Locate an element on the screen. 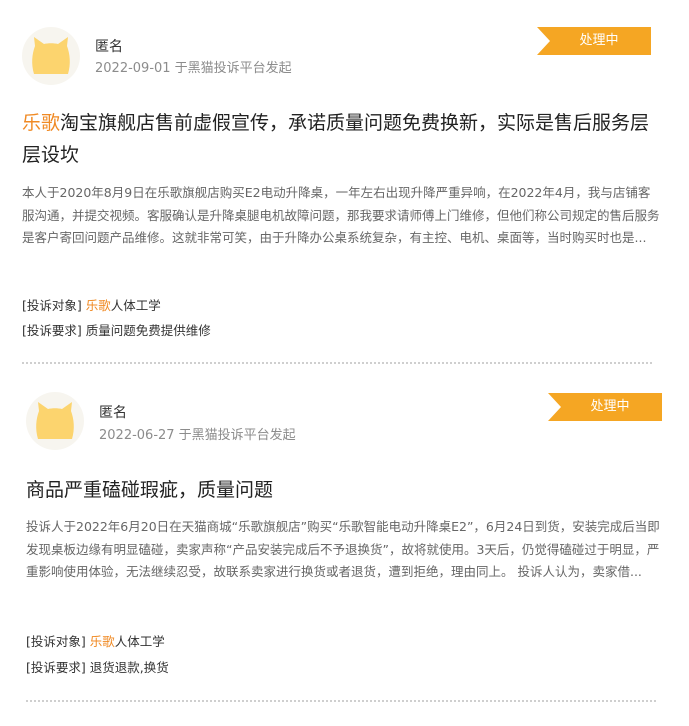  request-value: 质量问题免费提供维修 is located at coordinates (148, 330).